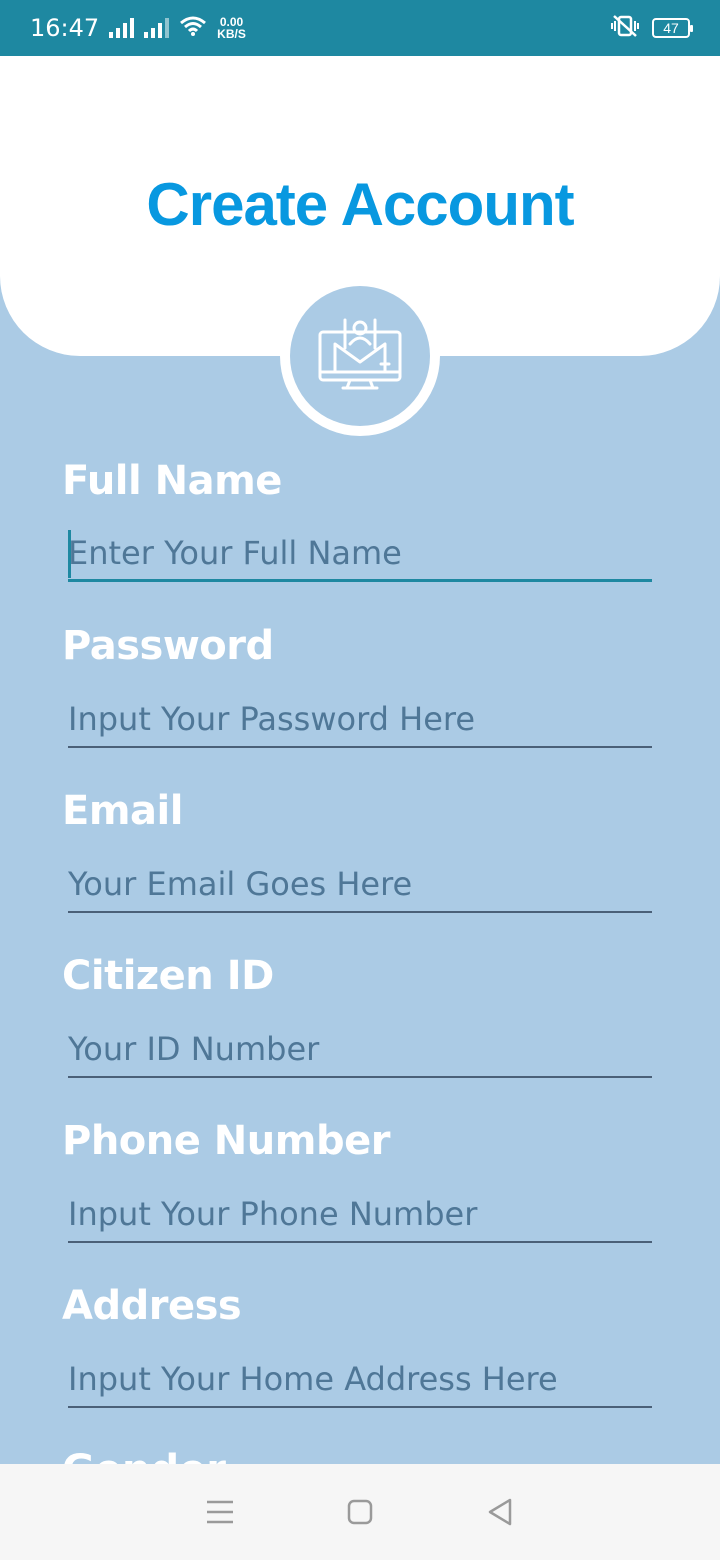 Image resolution: width=720 pixels, height=1560 pixels. What do you see at coordinates (360, 1218) in the screenshot?
I see `phone-input` at bounding box center [360, 1218].